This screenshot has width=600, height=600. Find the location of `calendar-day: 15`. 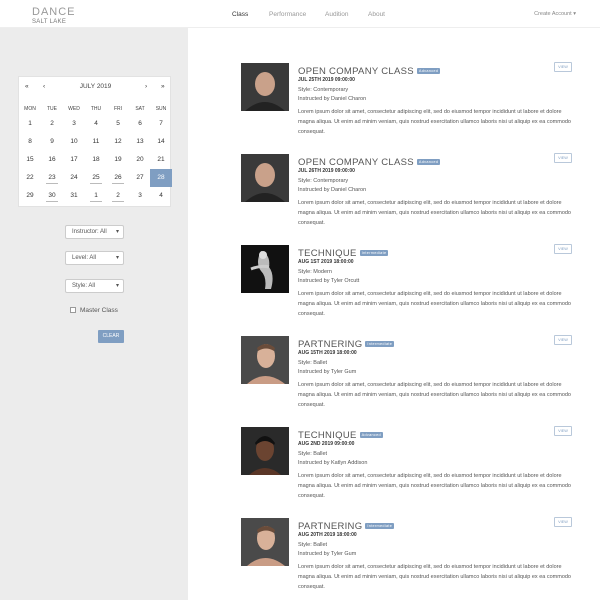

calendar-day: 15 is located at coordinates (30, 160).